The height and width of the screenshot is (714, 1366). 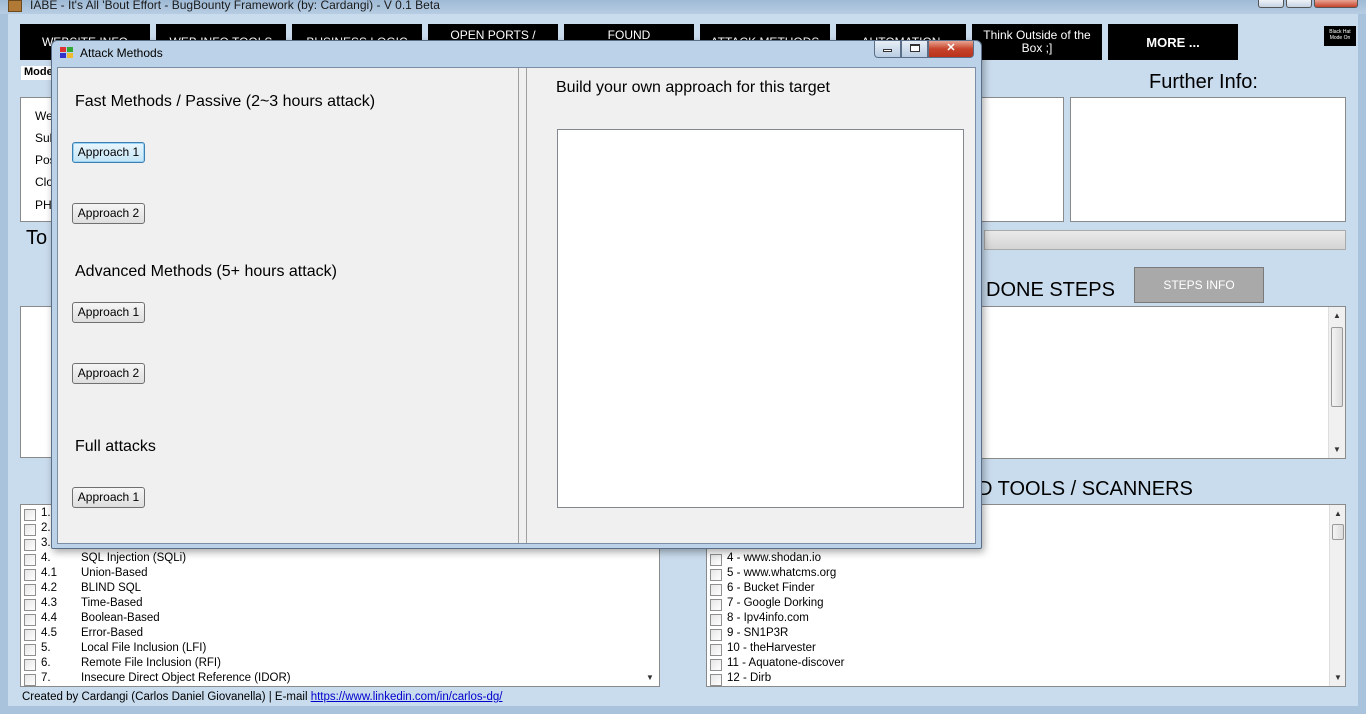 I want to click on steps-info-button: STEPS INFO, so click(x=1199, y=285).